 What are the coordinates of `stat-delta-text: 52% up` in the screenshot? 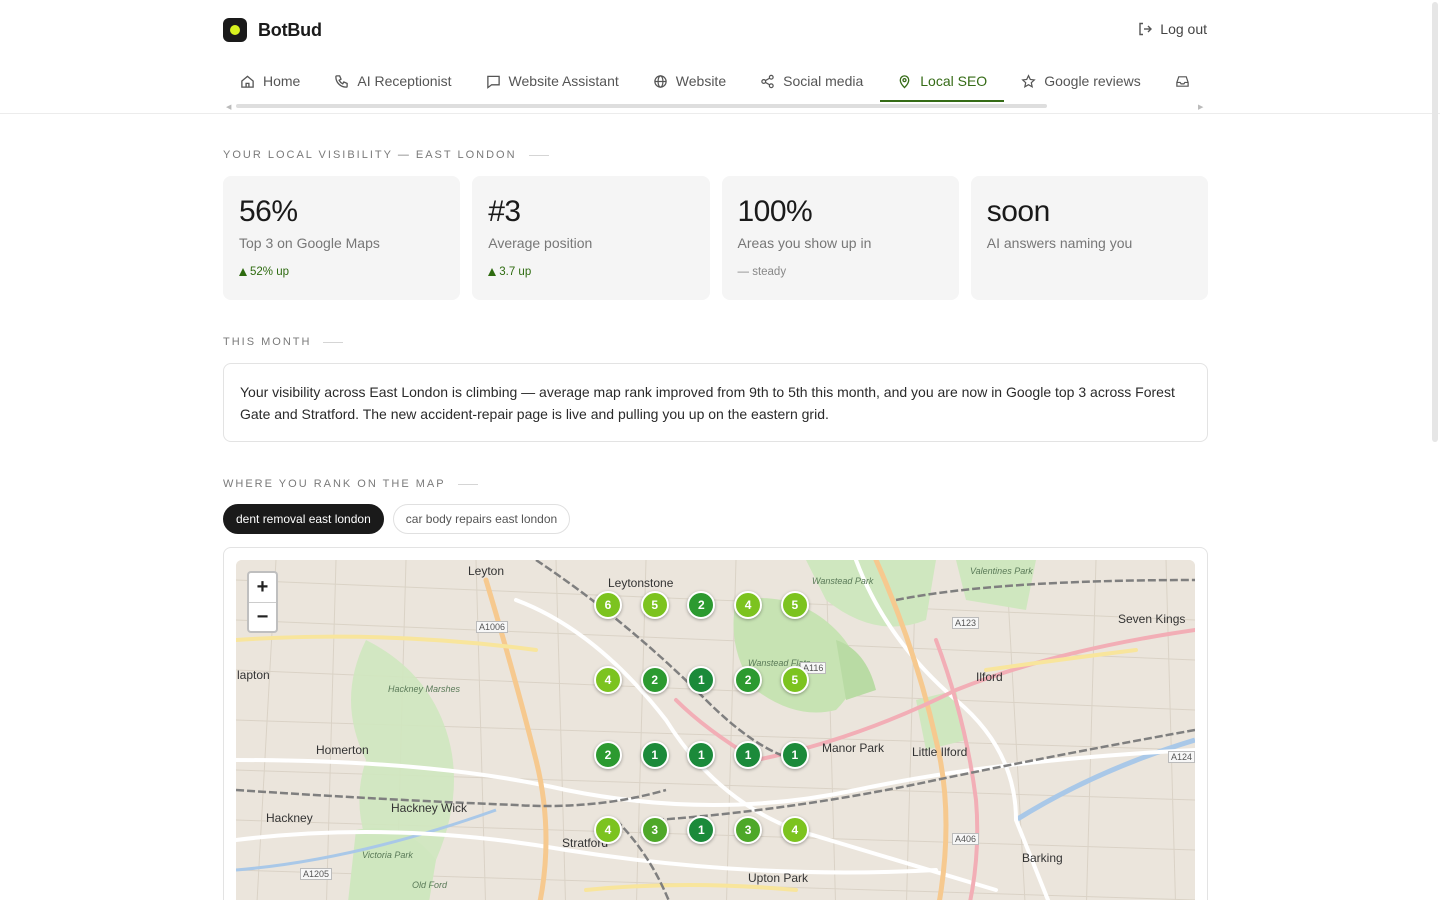 It's located at (270, 272).